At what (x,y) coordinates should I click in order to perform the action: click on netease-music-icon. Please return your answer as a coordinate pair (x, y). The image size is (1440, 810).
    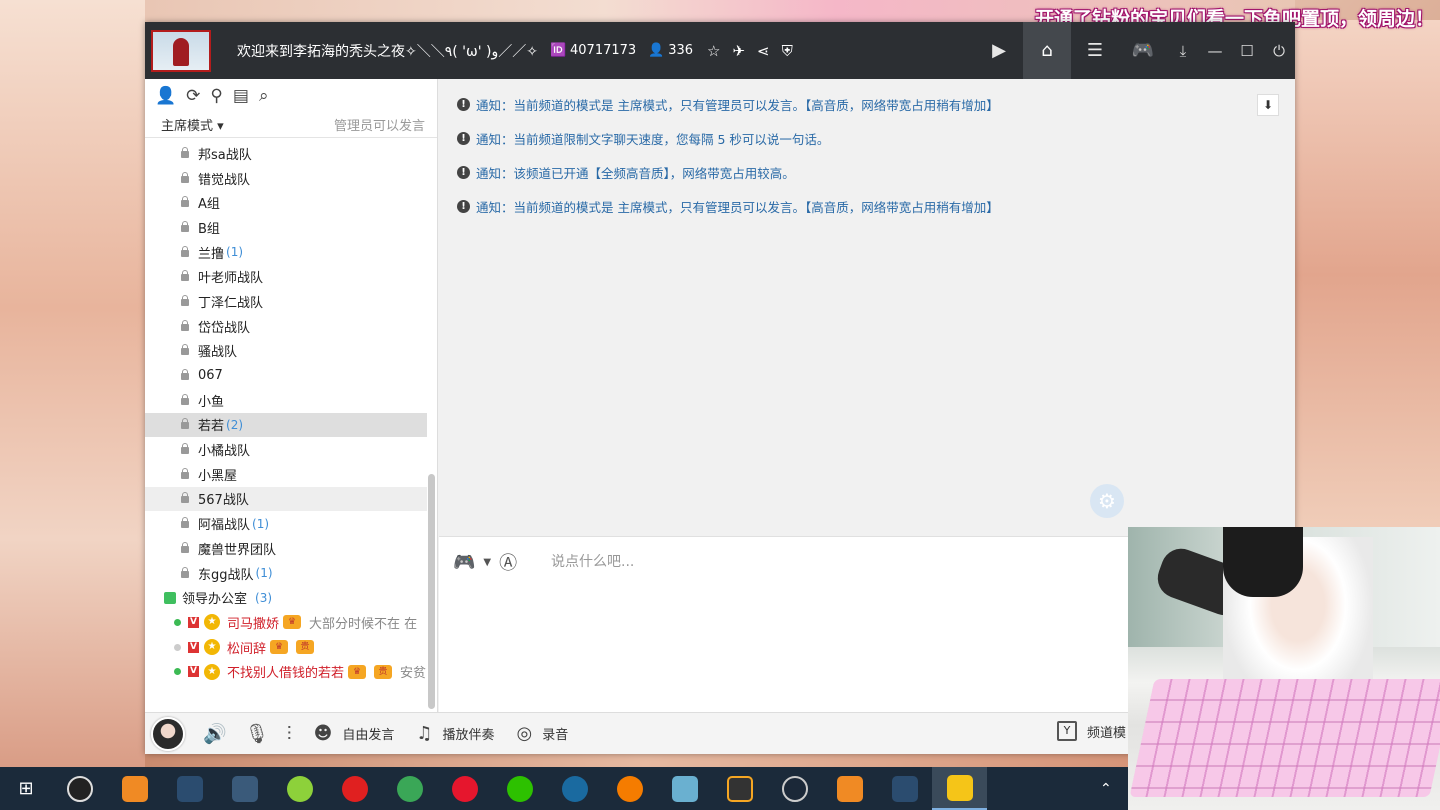
    Looking at the image, I should click on (354, 788).